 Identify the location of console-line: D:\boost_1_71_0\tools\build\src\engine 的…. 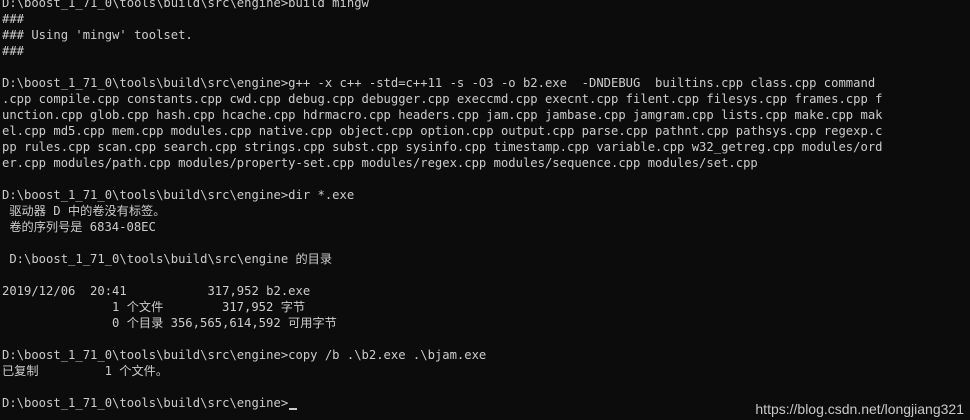
(485, 259).